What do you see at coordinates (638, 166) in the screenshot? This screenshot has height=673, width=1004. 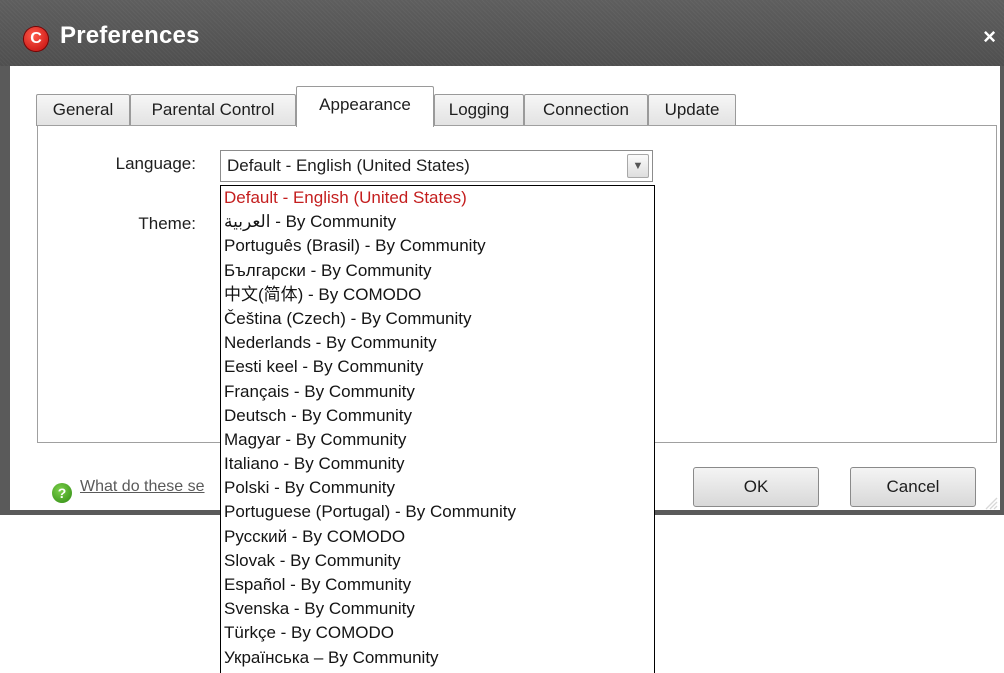 I see `chevron-down-icon: ▼` at bounding box center [638, 166].